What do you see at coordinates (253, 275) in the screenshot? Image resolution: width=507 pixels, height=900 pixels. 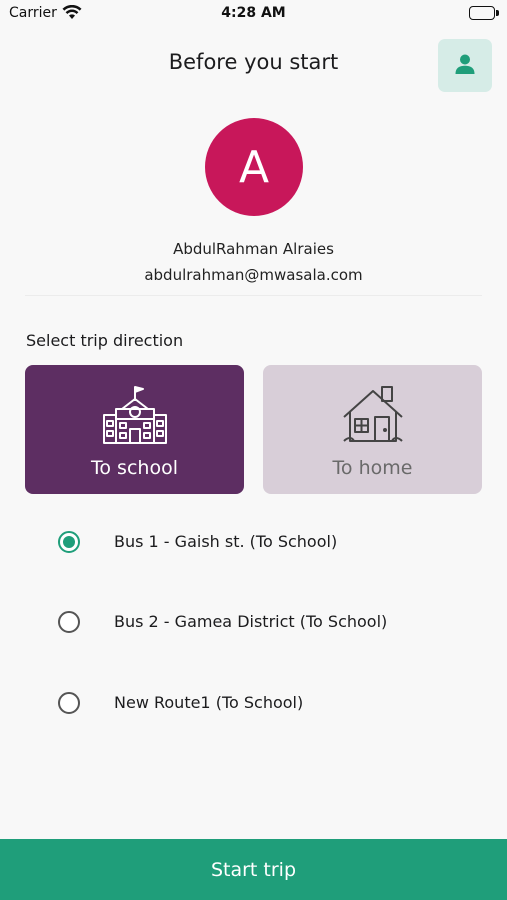 I see `user-email: abdulrahman@mwasala.com` at bounding box center [253, 275].